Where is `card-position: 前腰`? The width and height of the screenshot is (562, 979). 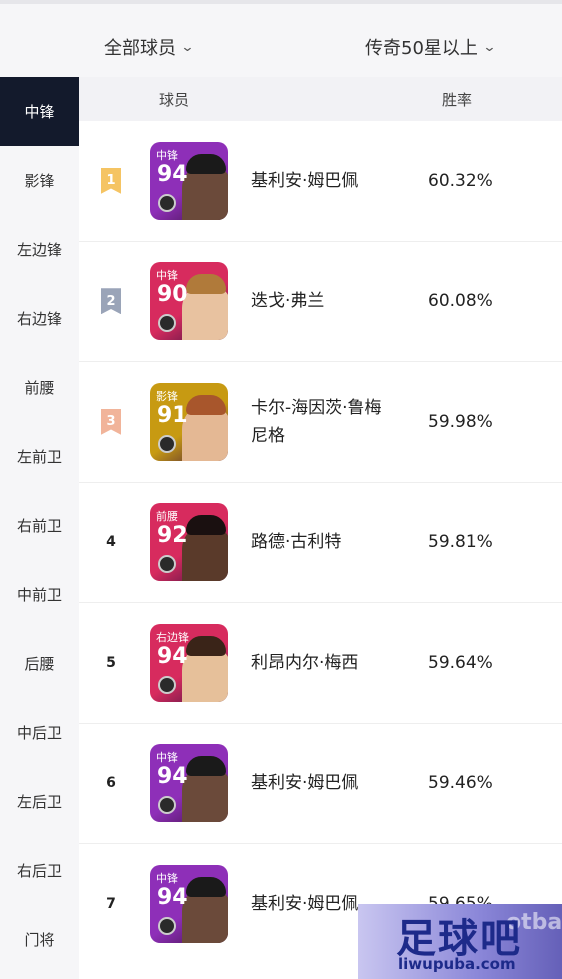 card-position: 前腰 is located at coordinates (167, 517).